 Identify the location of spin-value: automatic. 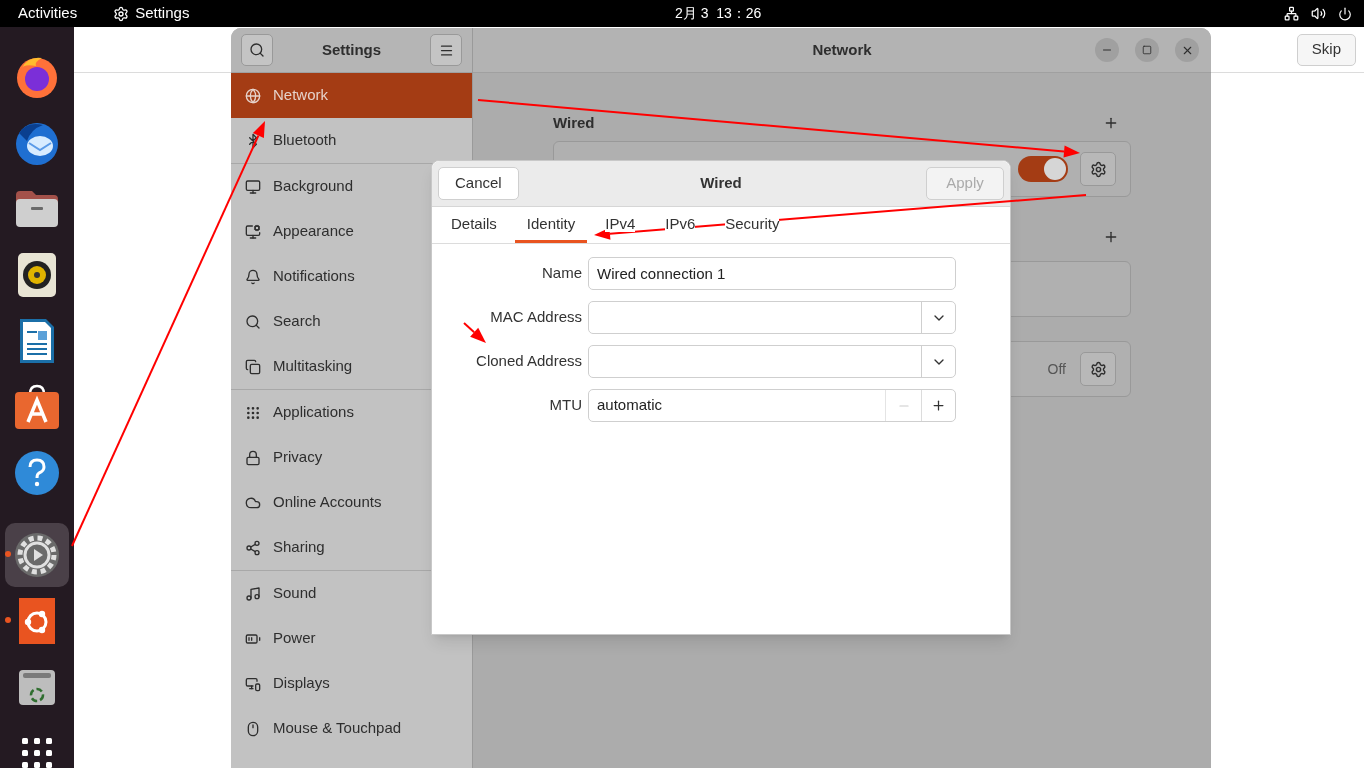
(630, 405).